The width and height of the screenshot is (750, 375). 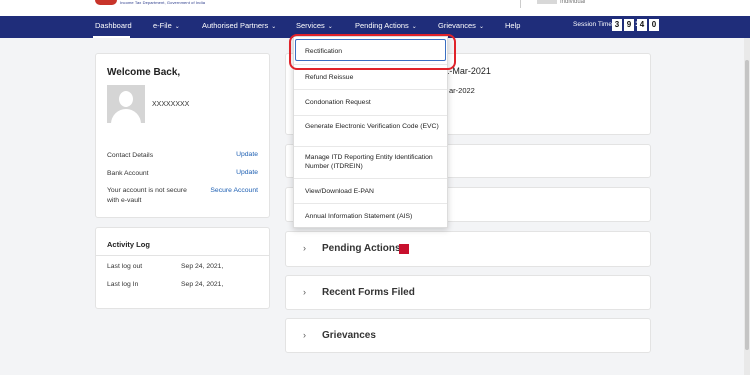 I want to click on session-digit: 3, so click(x=617, y=25).